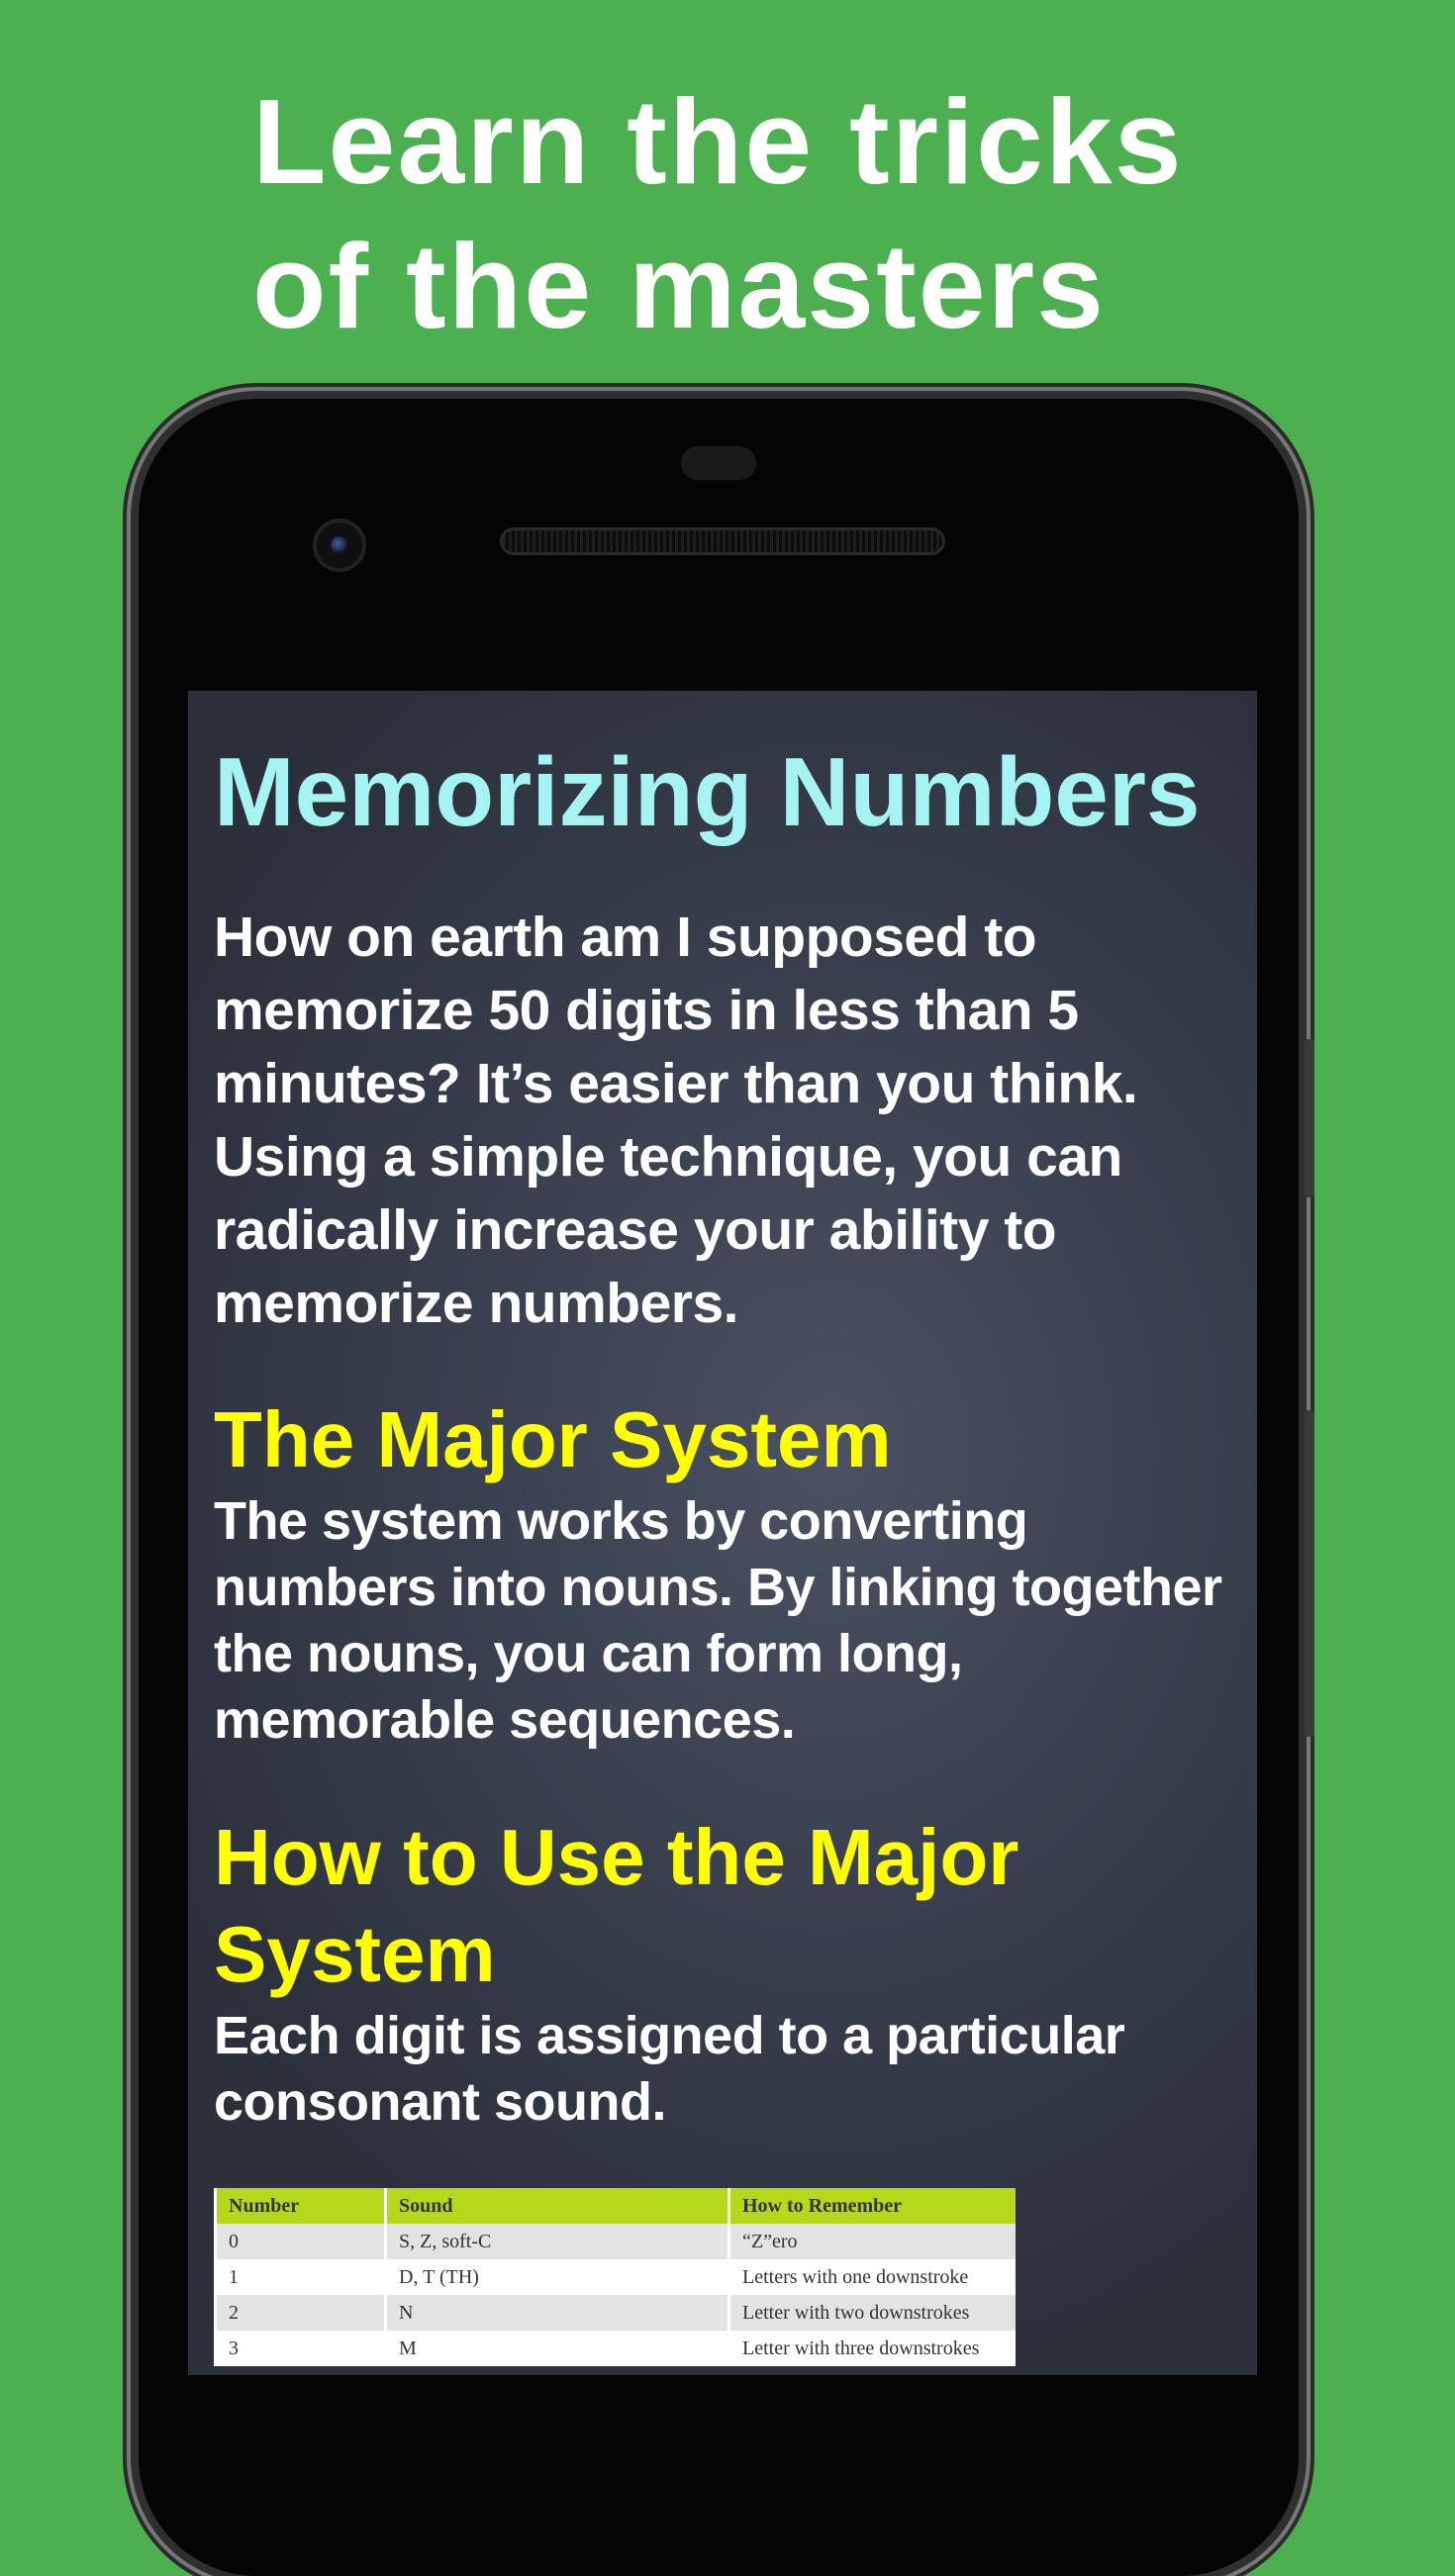  What do you see at coordinates (707, 791) in the screenshot?
I see `article-title: Memorizing Numbers` at bounding box center [707, 791].